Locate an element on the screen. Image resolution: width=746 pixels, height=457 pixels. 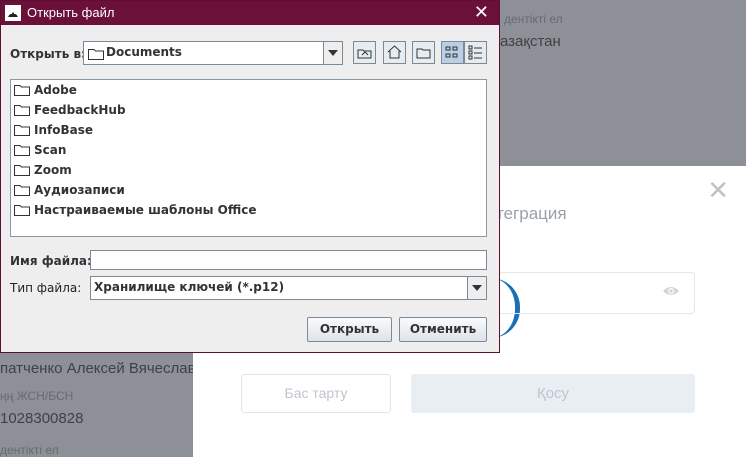
modal-cancel-button: Бас тарту is located at coordinates (316, 393).